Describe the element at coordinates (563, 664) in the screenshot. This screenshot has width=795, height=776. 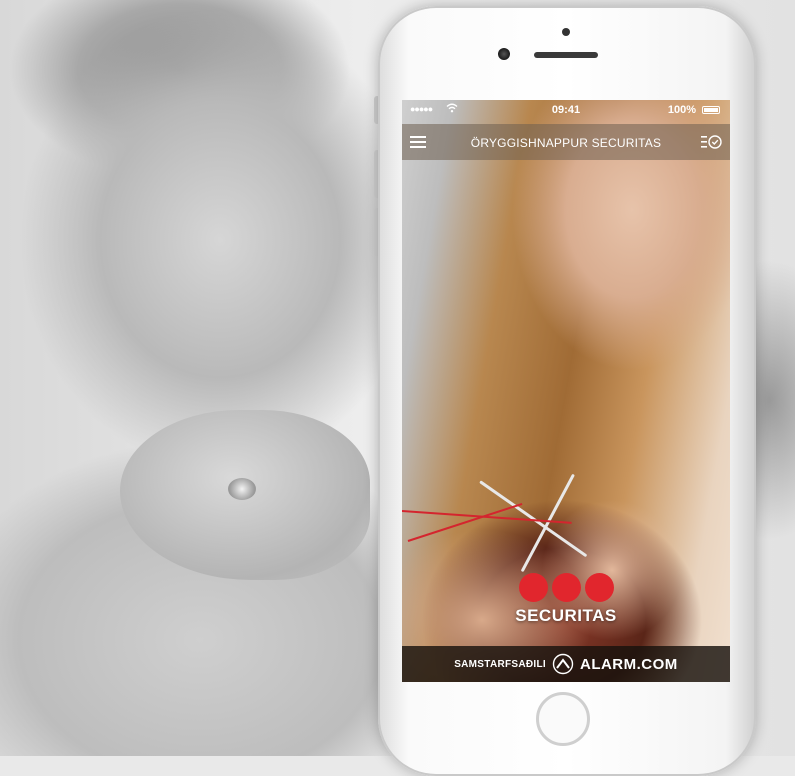
I see `alarm-com-logo-icon` at that location.